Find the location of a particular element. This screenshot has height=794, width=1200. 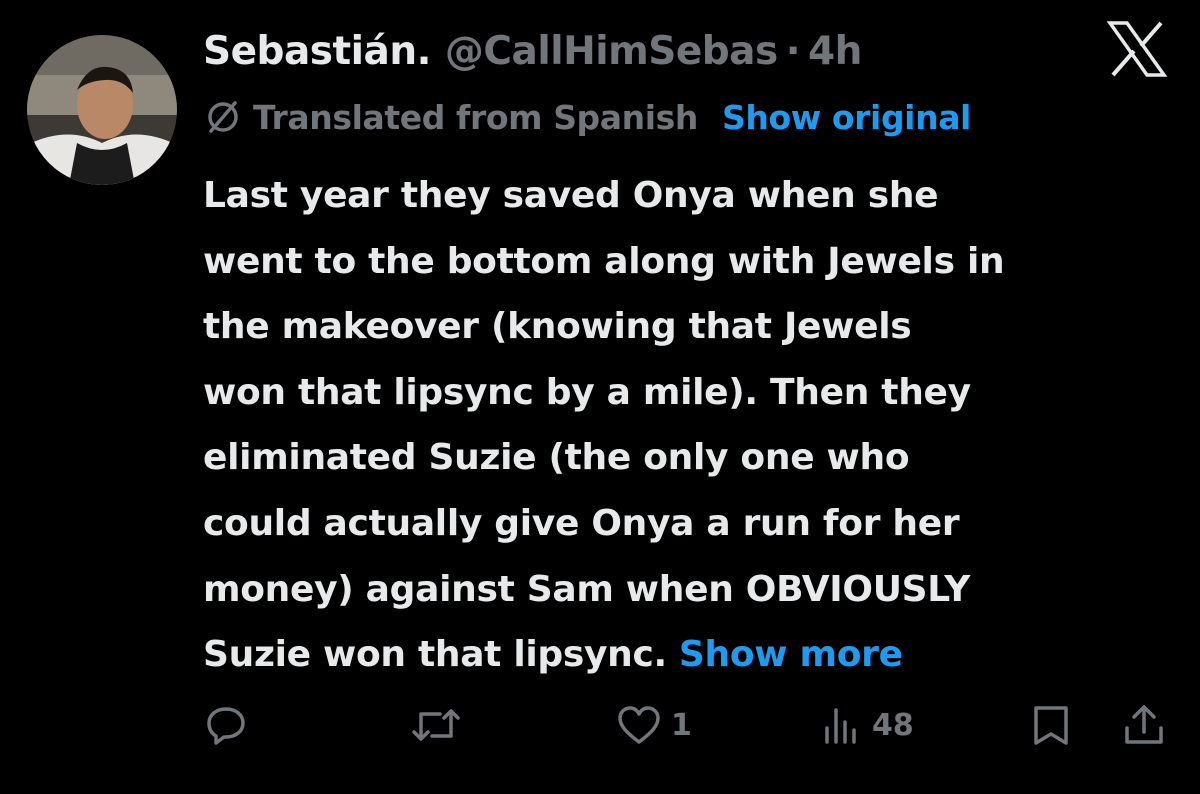

x-logo-icon is located at coordinates (1137, 49).